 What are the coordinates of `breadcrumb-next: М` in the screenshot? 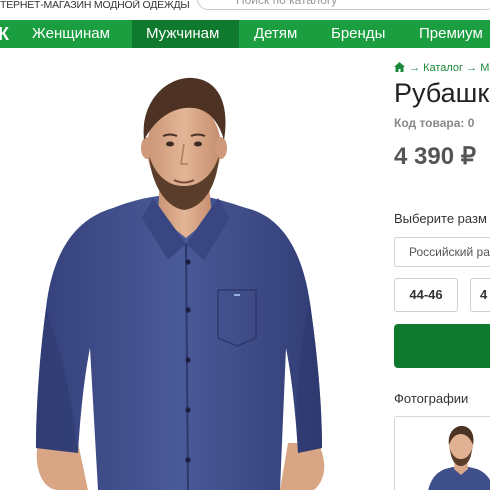 It's located at (484, 68).